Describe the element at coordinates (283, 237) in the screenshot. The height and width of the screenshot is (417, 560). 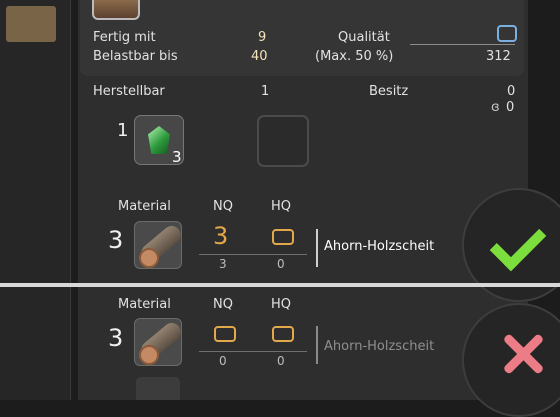
I see `hq-selector-icon` at that location.